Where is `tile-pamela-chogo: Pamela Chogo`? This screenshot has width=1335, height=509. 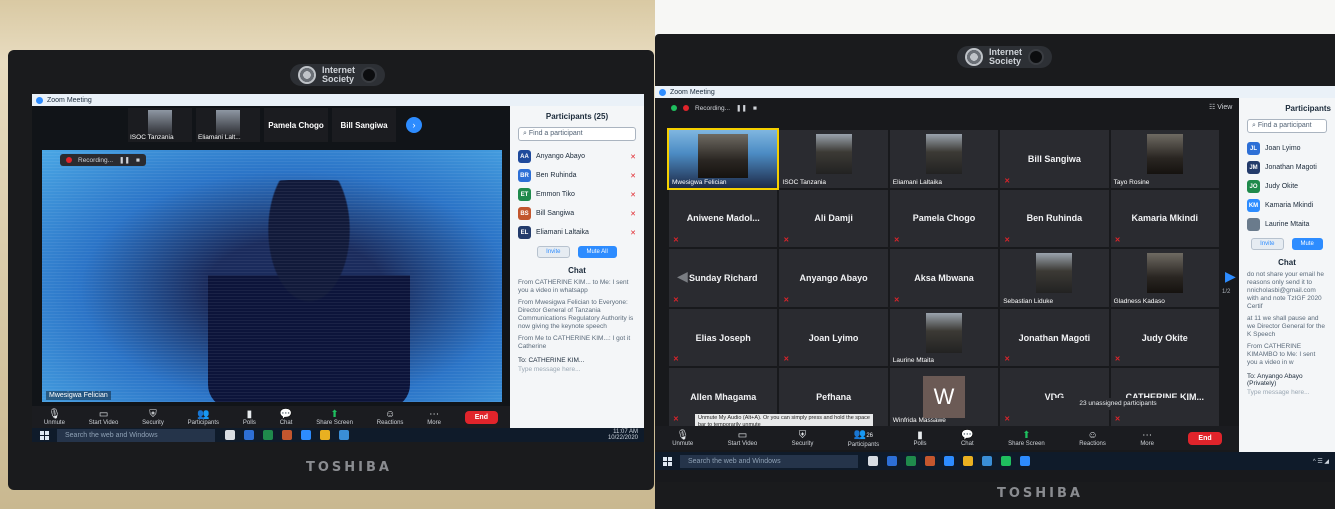 tile-pamela-chogo: Pamela Chogo is located at coordinates (296, 125).